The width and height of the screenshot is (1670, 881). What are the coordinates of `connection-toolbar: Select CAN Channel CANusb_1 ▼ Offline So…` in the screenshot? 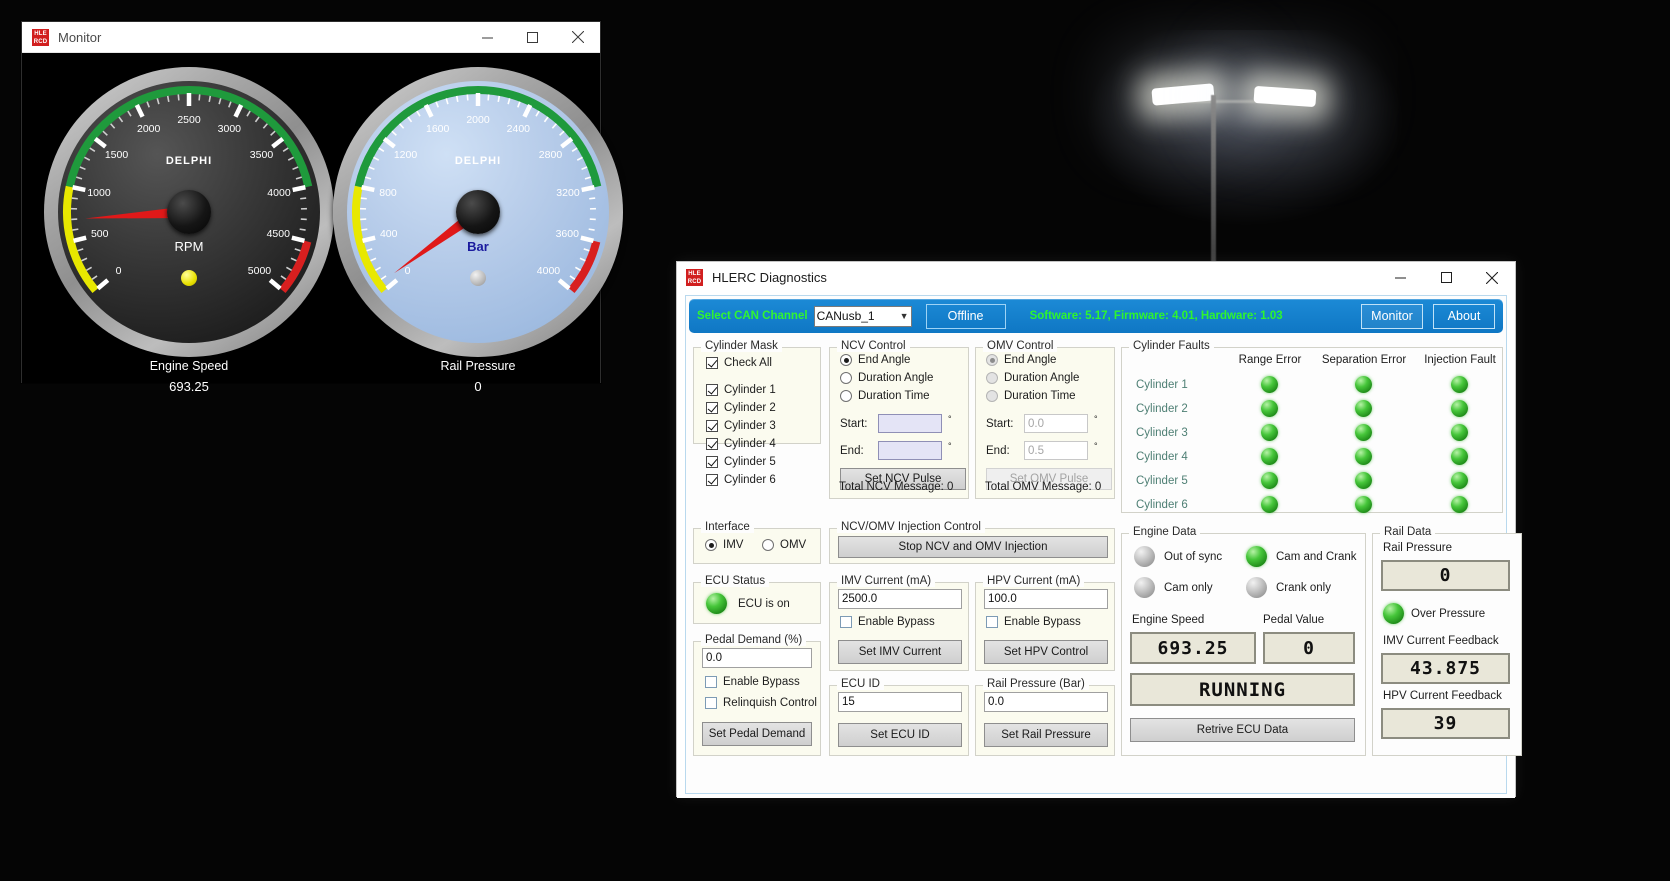 It's located at (1096, 316).